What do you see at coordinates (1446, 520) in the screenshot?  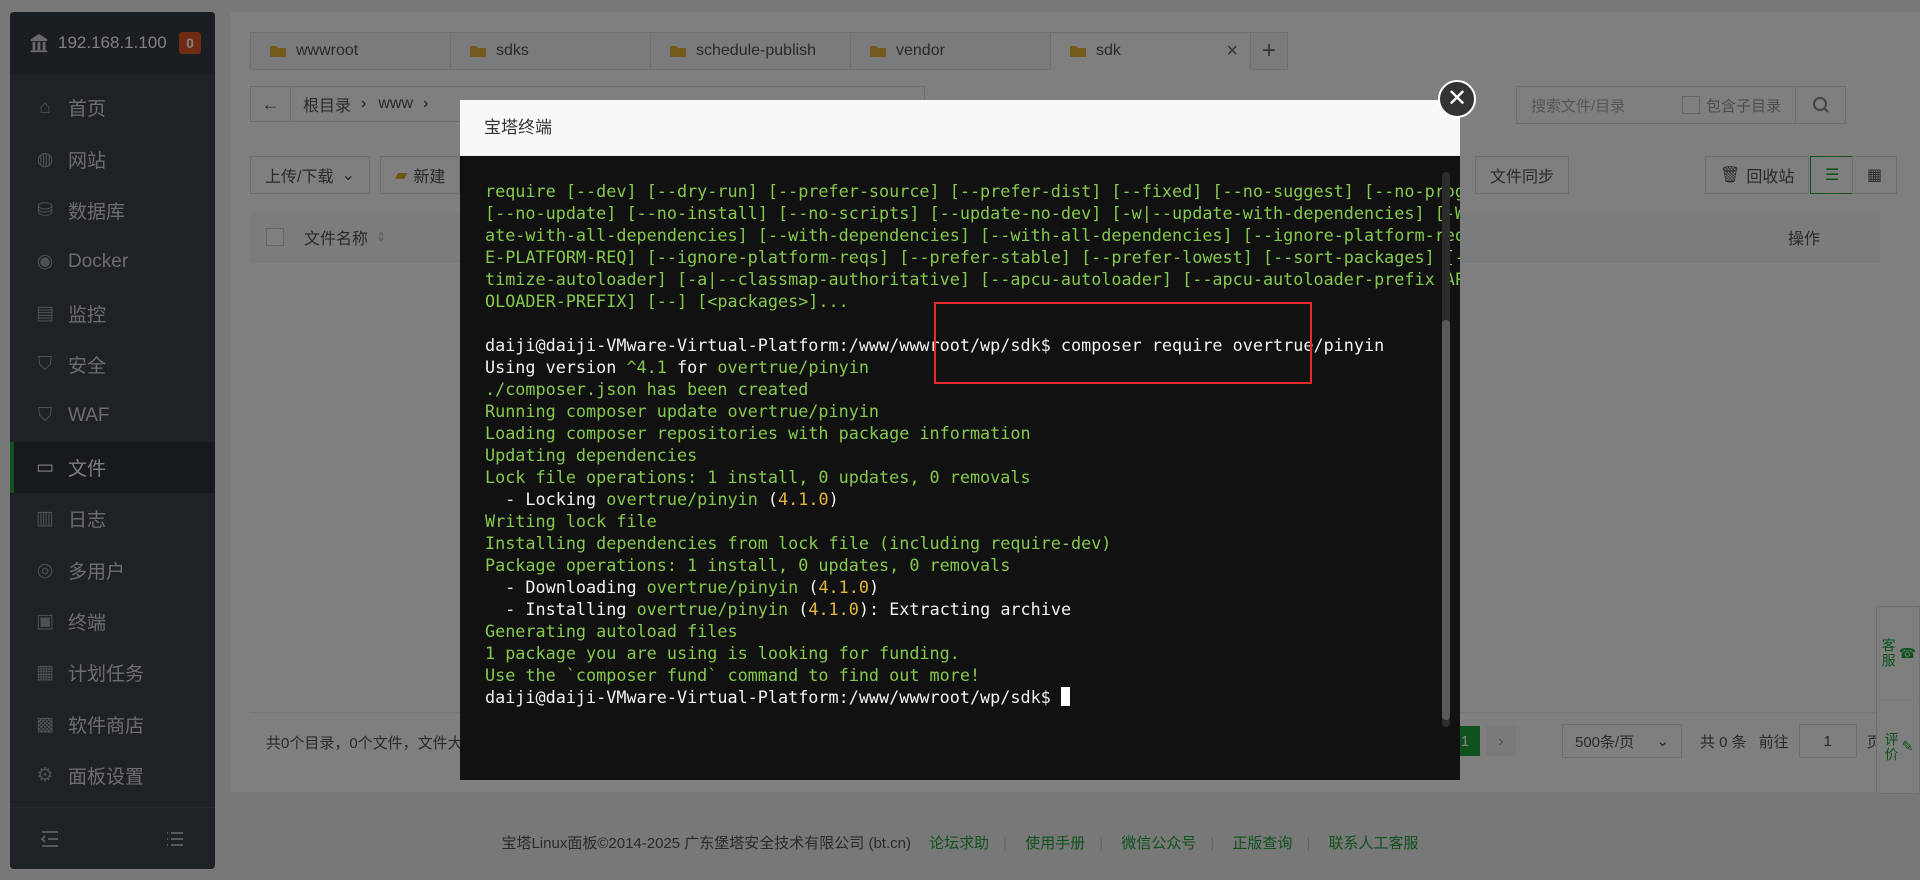 I see `scrollbar-thumb` at bounding box center [1446, 520].